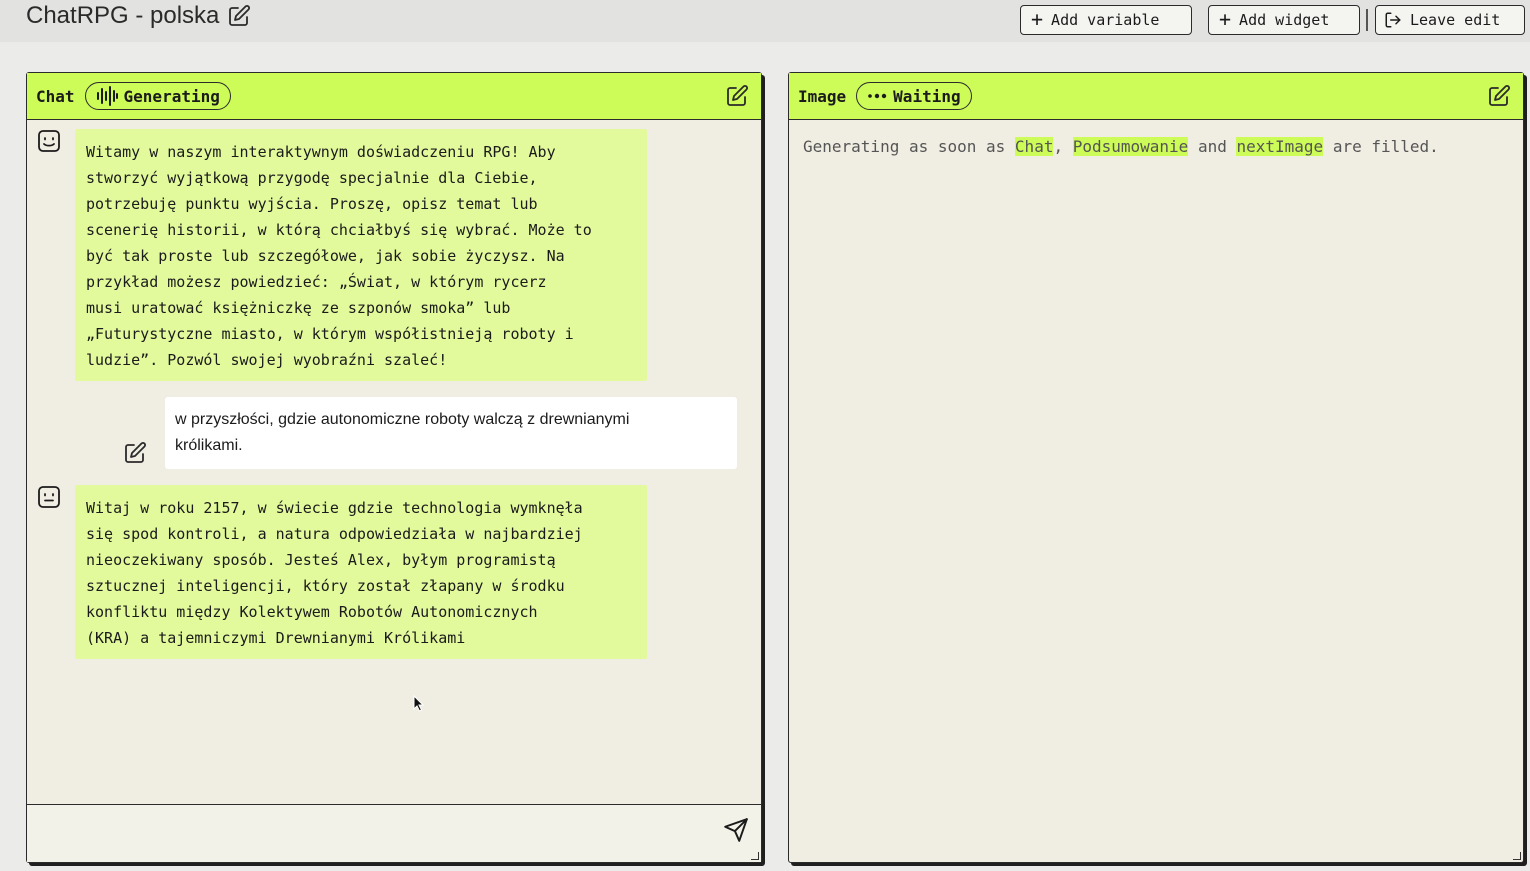 The height and width of the screenshot is (871, 1530). I want to click on app-title: ChatRPG - polska, so click(138, 16).